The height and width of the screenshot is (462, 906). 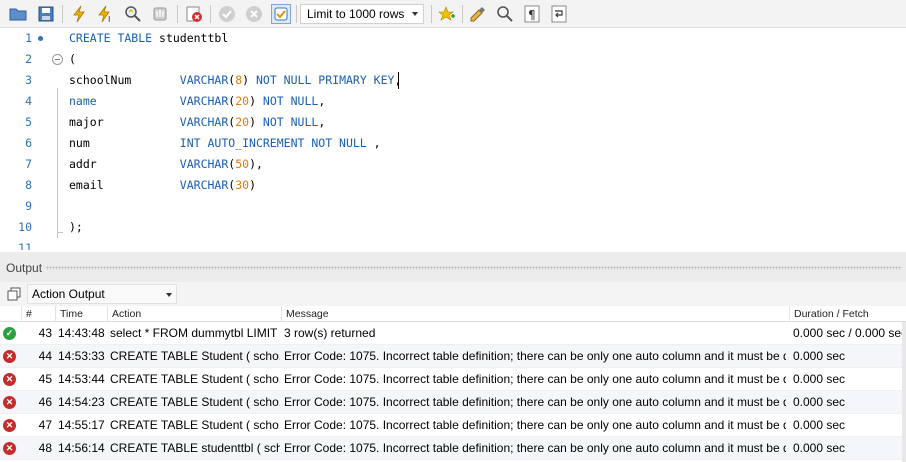 I want to click on col-number: #, so click(x=39, y=314).